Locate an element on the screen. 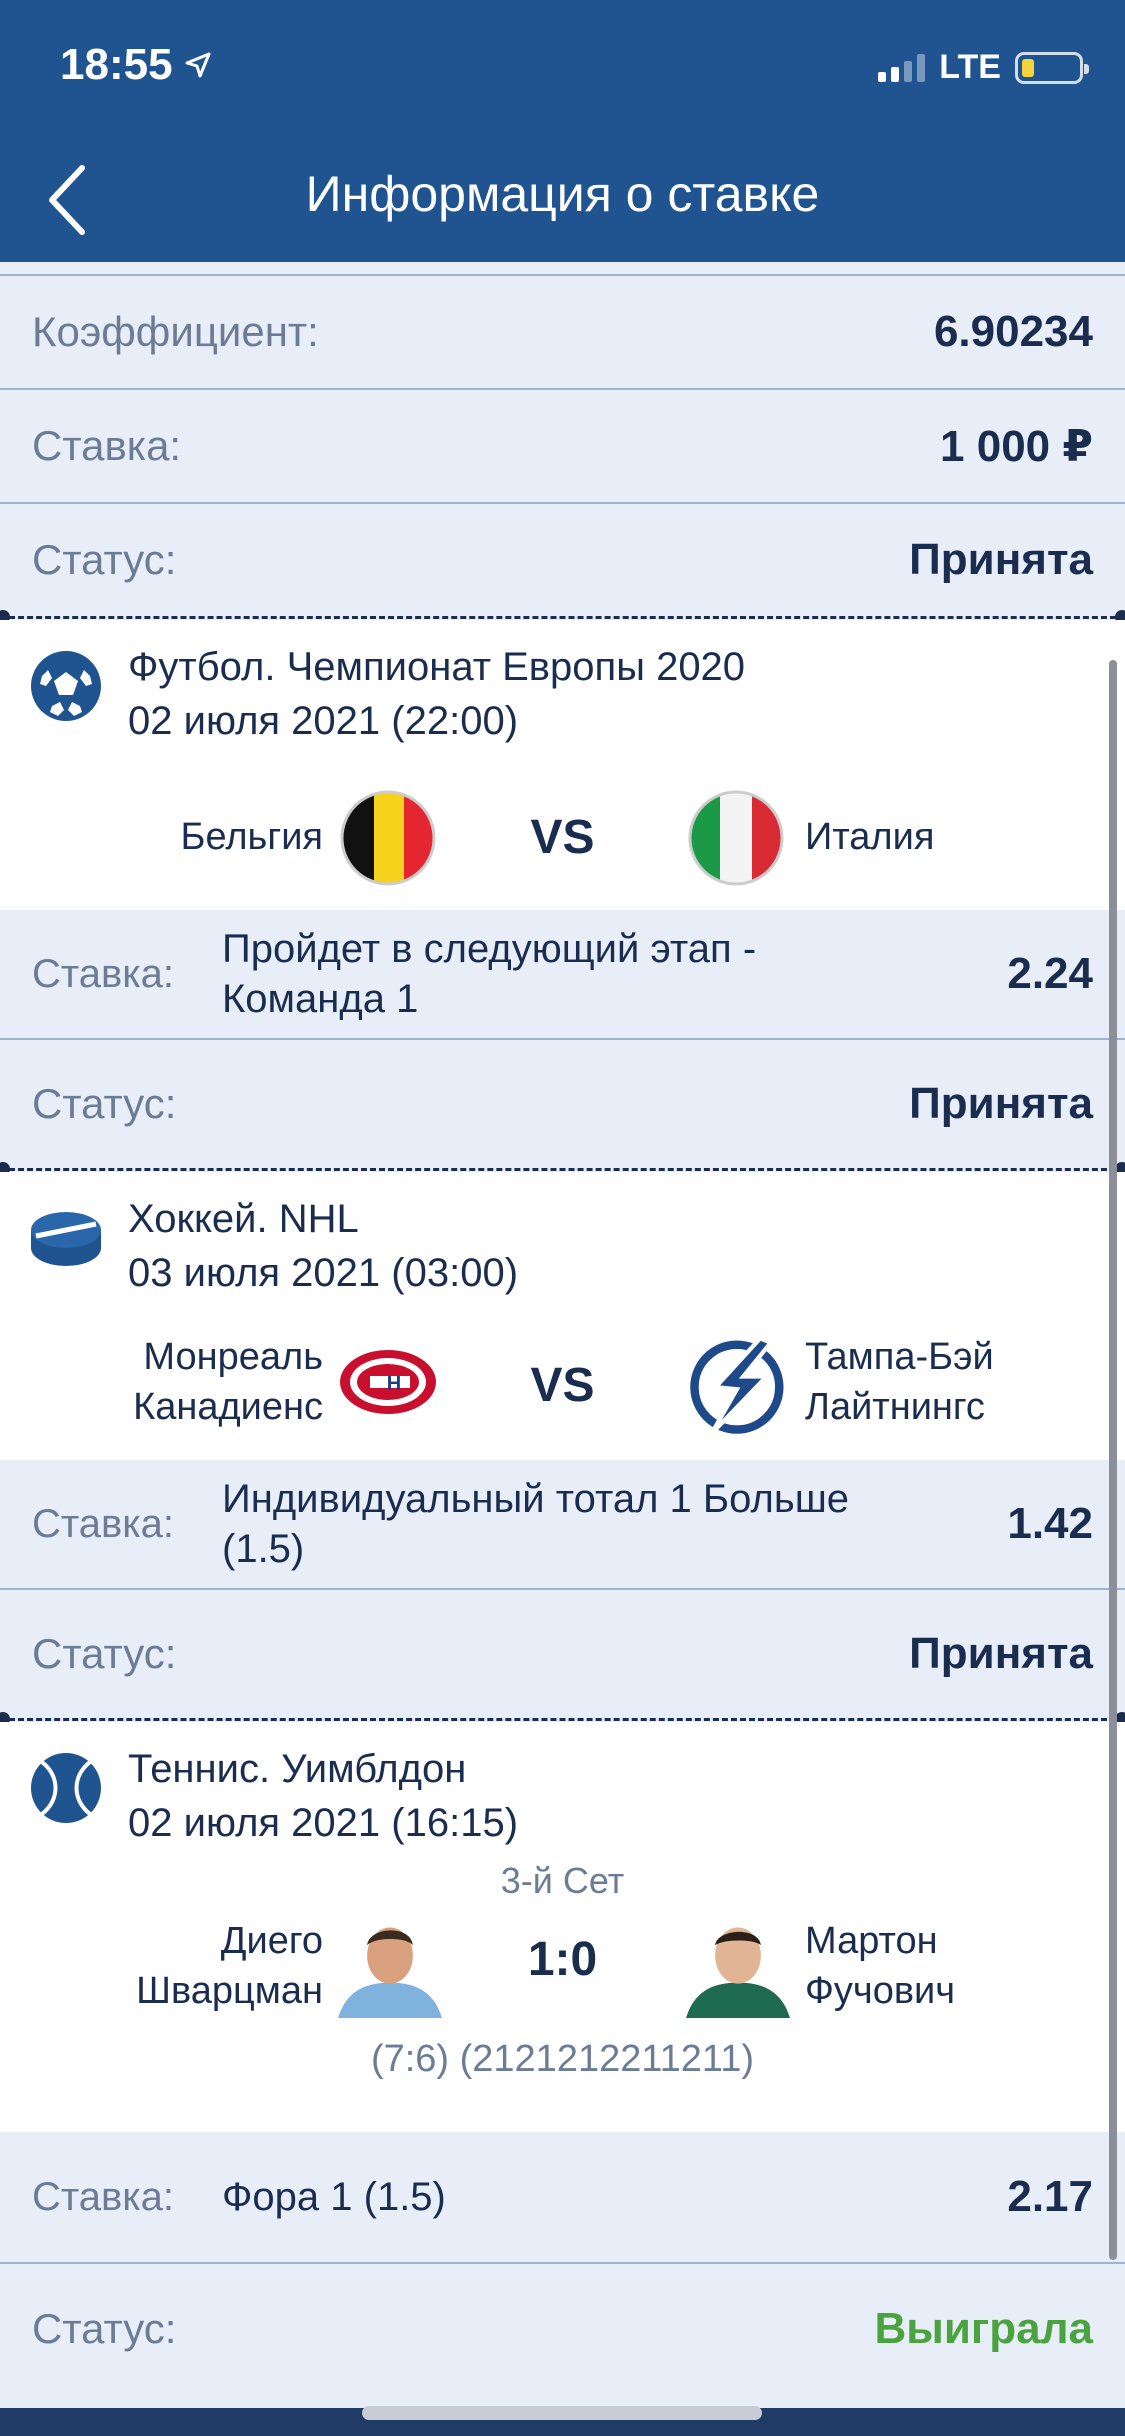 This screenshot has width=1125, height=2436. set-scores: (7:6) (2121212211211) is located at coordinates (562, 2059).